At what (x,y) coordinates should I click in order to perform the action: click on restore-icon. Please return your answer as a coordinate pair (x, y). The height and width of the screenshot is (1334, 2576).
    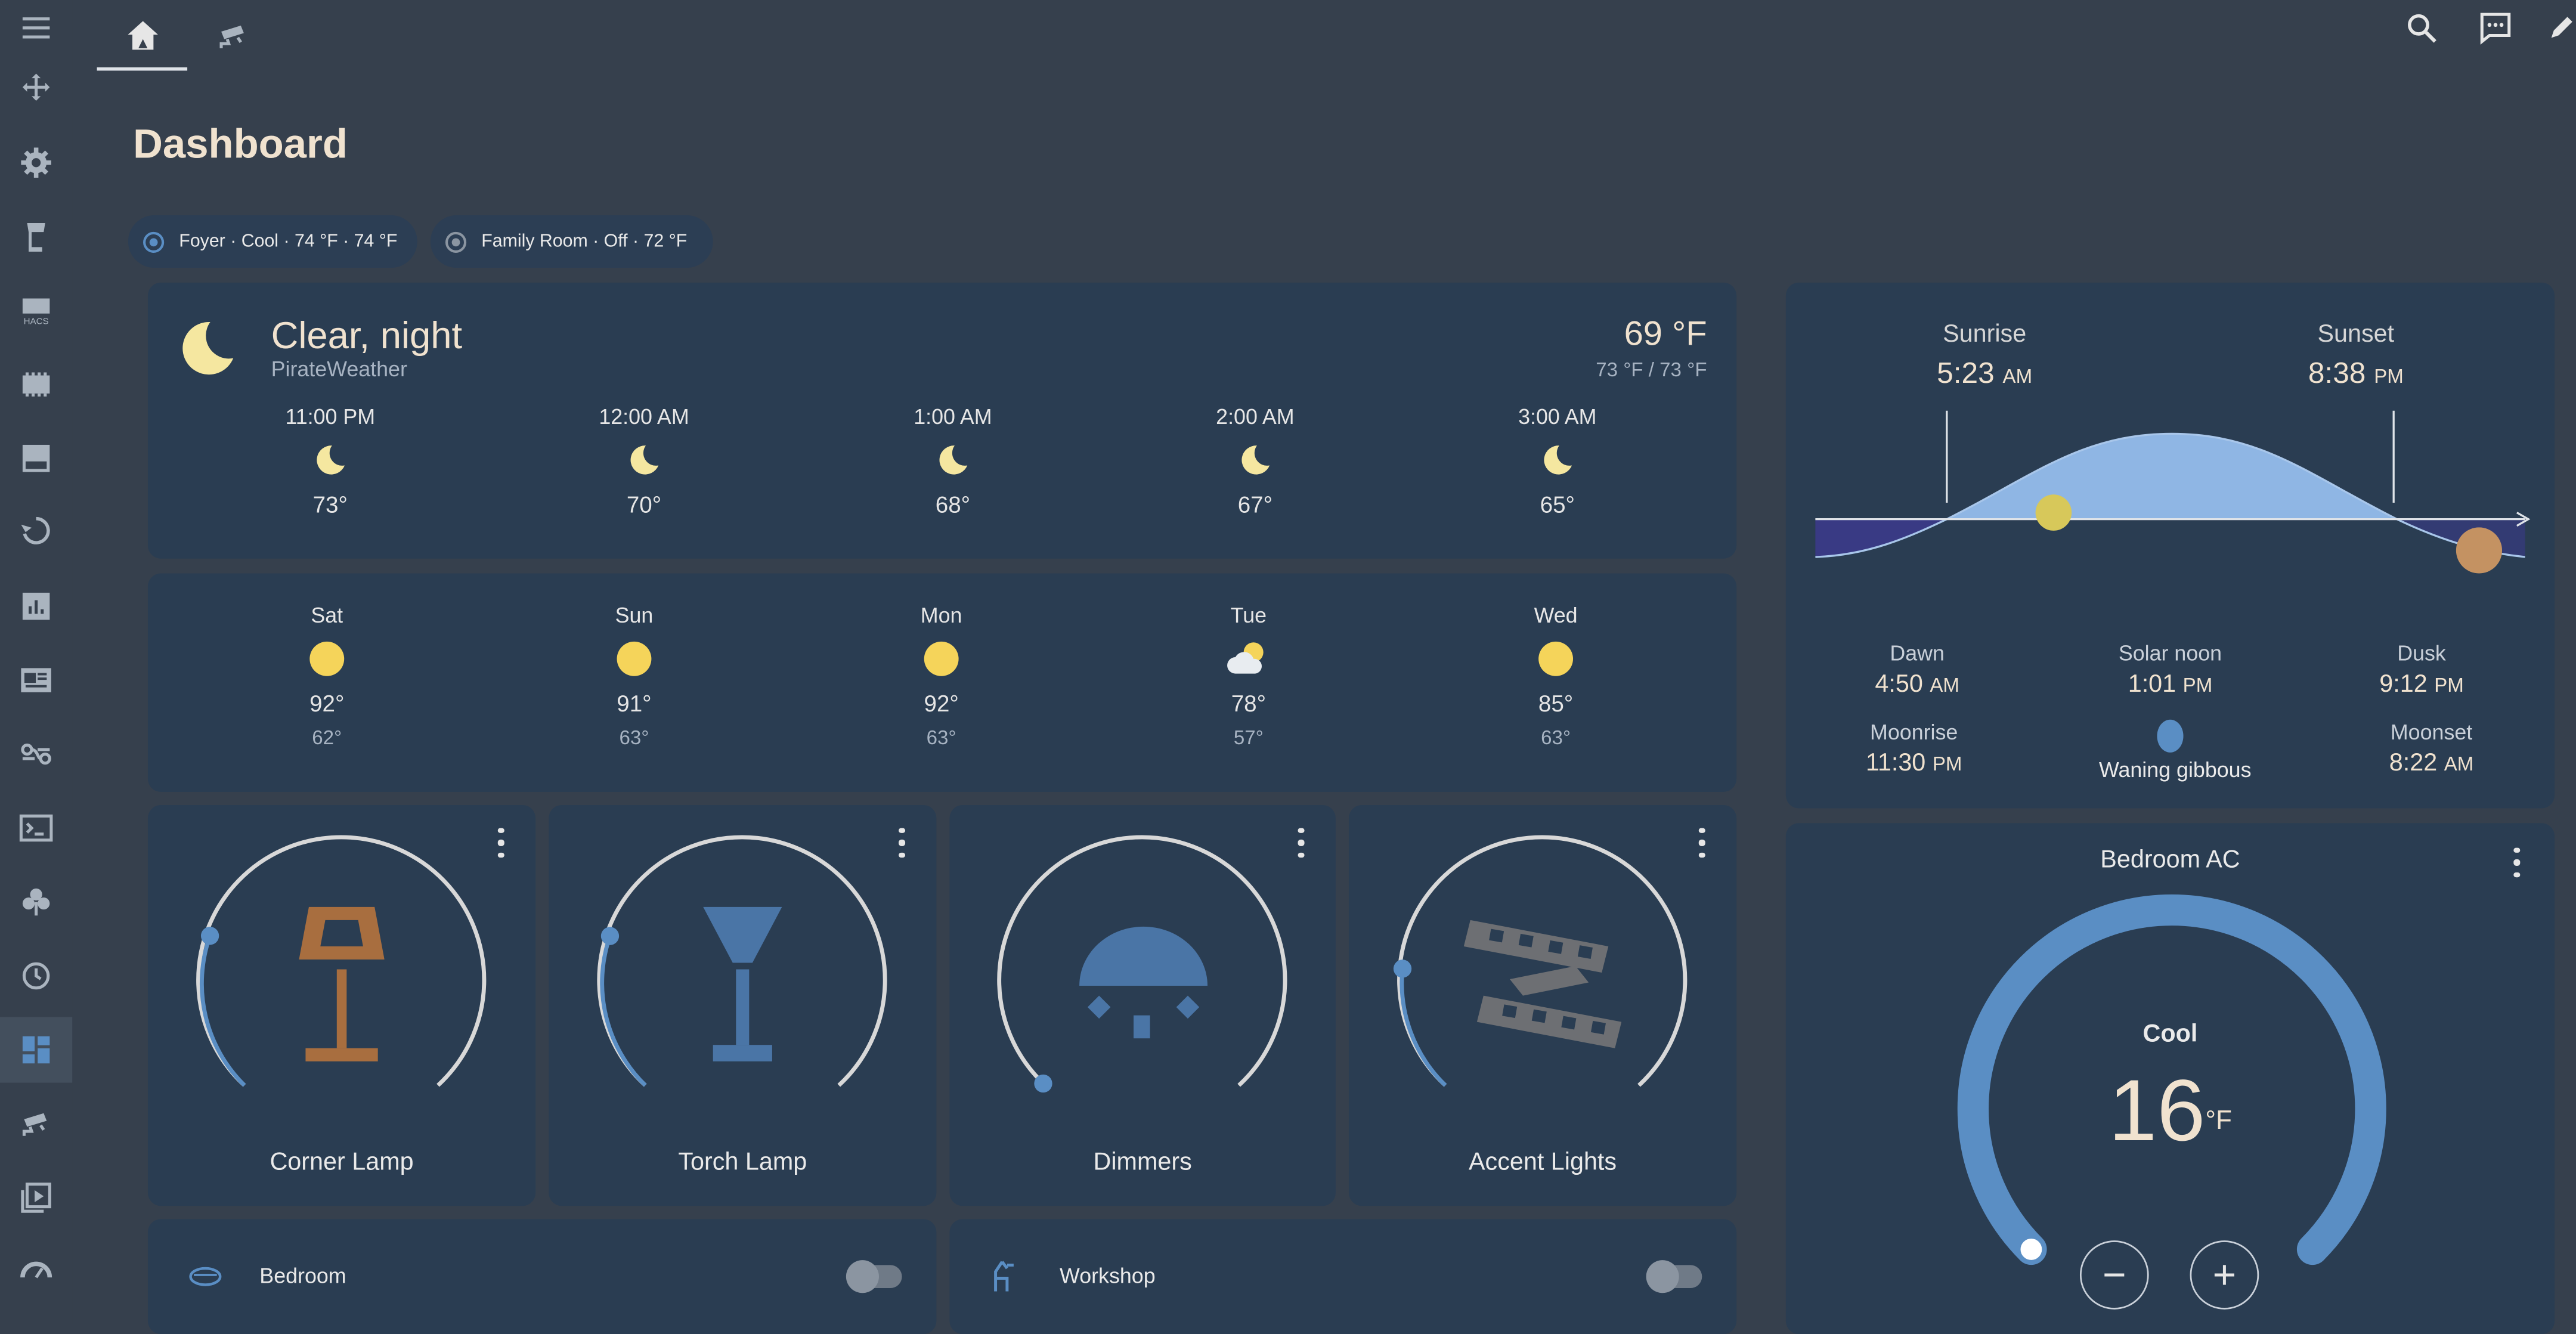
    Looking at the image, I should click on (36, 531).